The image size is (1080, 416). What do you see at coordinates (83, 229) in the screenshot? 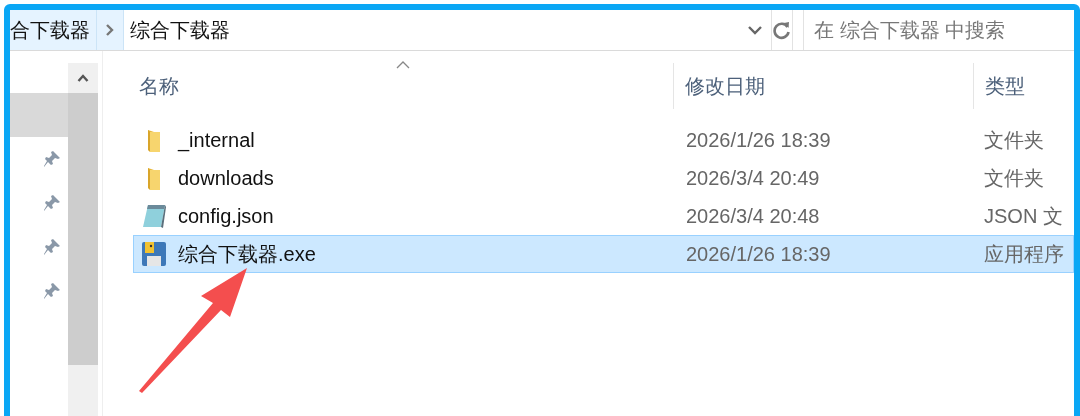
I see `scroll-thumb` at bounding box center [83, 229].